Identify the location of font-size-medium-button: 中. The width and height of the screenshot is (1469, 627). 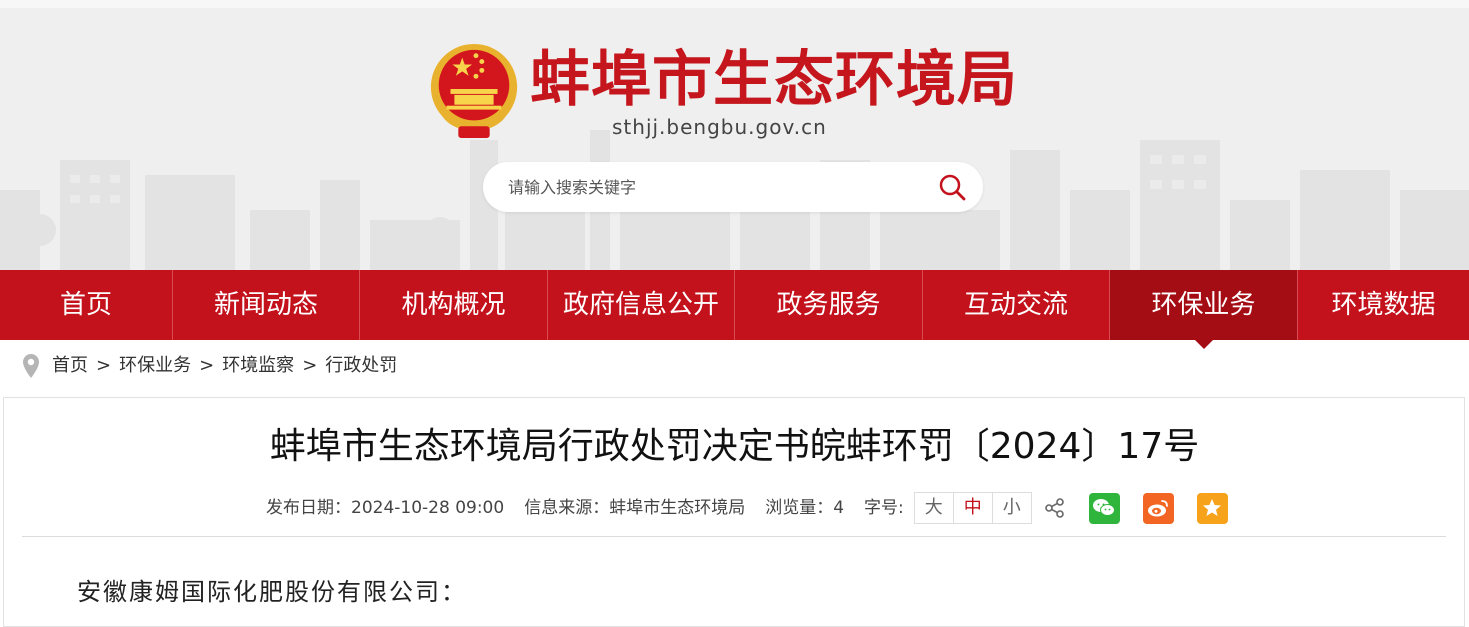
(972, 508).